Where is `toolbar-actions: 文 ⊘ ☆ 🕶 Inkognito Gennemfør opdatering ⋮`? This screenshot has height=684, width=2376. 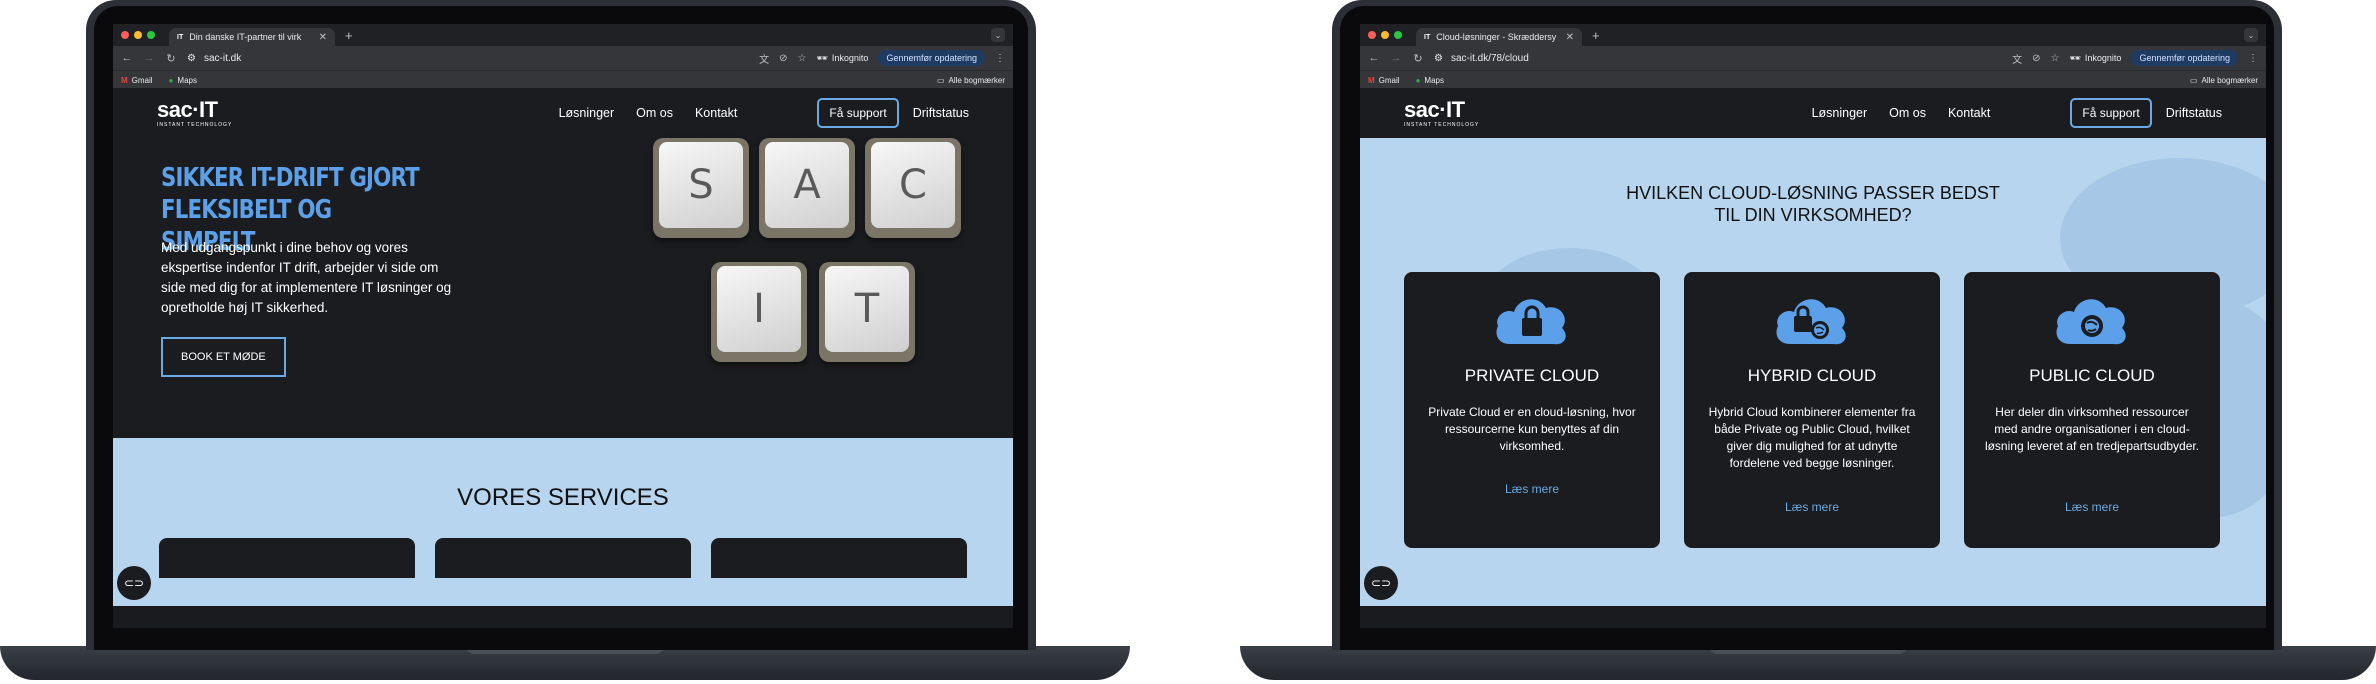 toolbar-actions: 文 ⊘ ☆ 🕶 Inkognito Gennemfør opdatering ⋮ is located at coordinates (2135, 58).